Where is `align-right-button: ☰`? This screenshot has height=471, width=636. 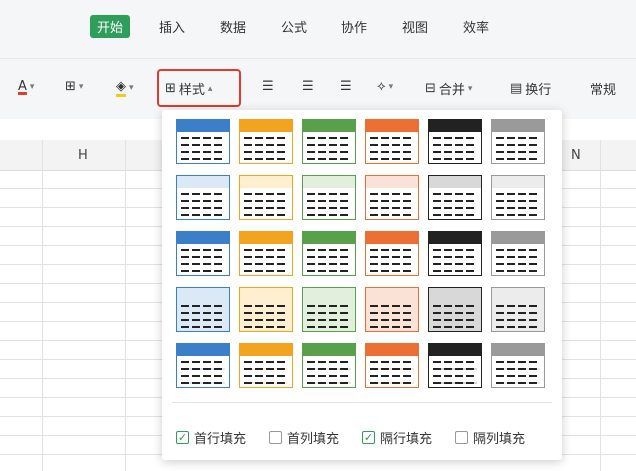 align-right-button: ☰ is located at coordinates (346, 86).